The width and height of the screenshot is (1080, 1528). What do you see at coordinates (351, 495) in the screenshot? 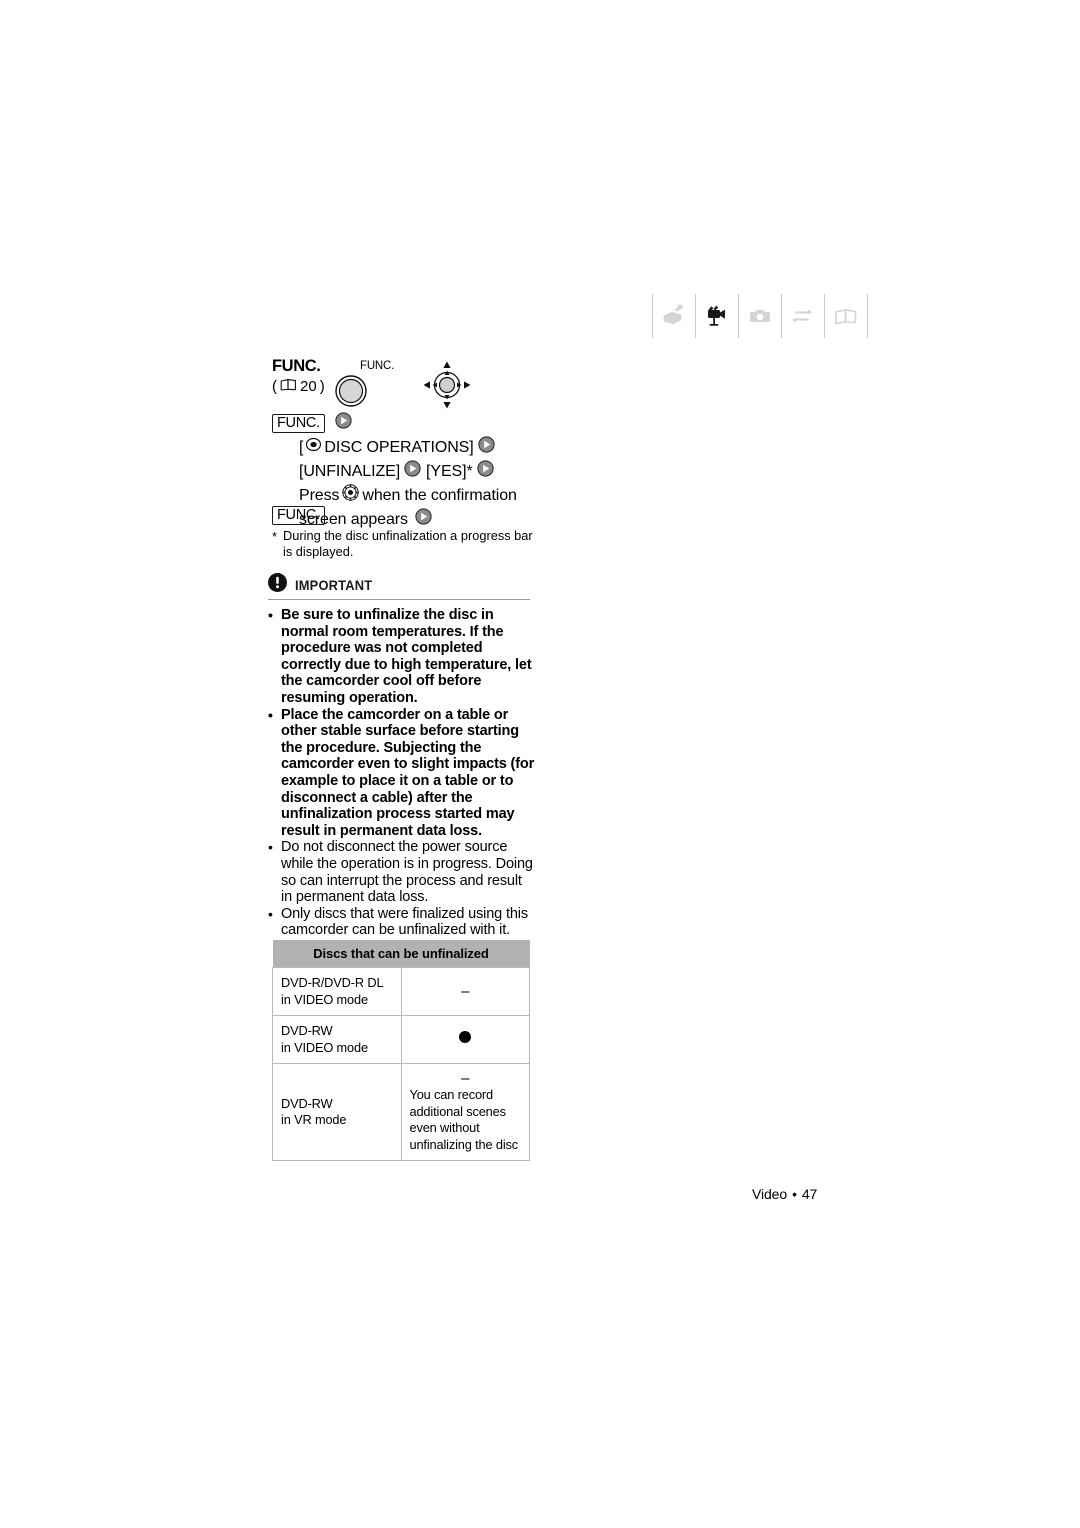
I see `joystick-press-icon` at bounding box center [351, 495].